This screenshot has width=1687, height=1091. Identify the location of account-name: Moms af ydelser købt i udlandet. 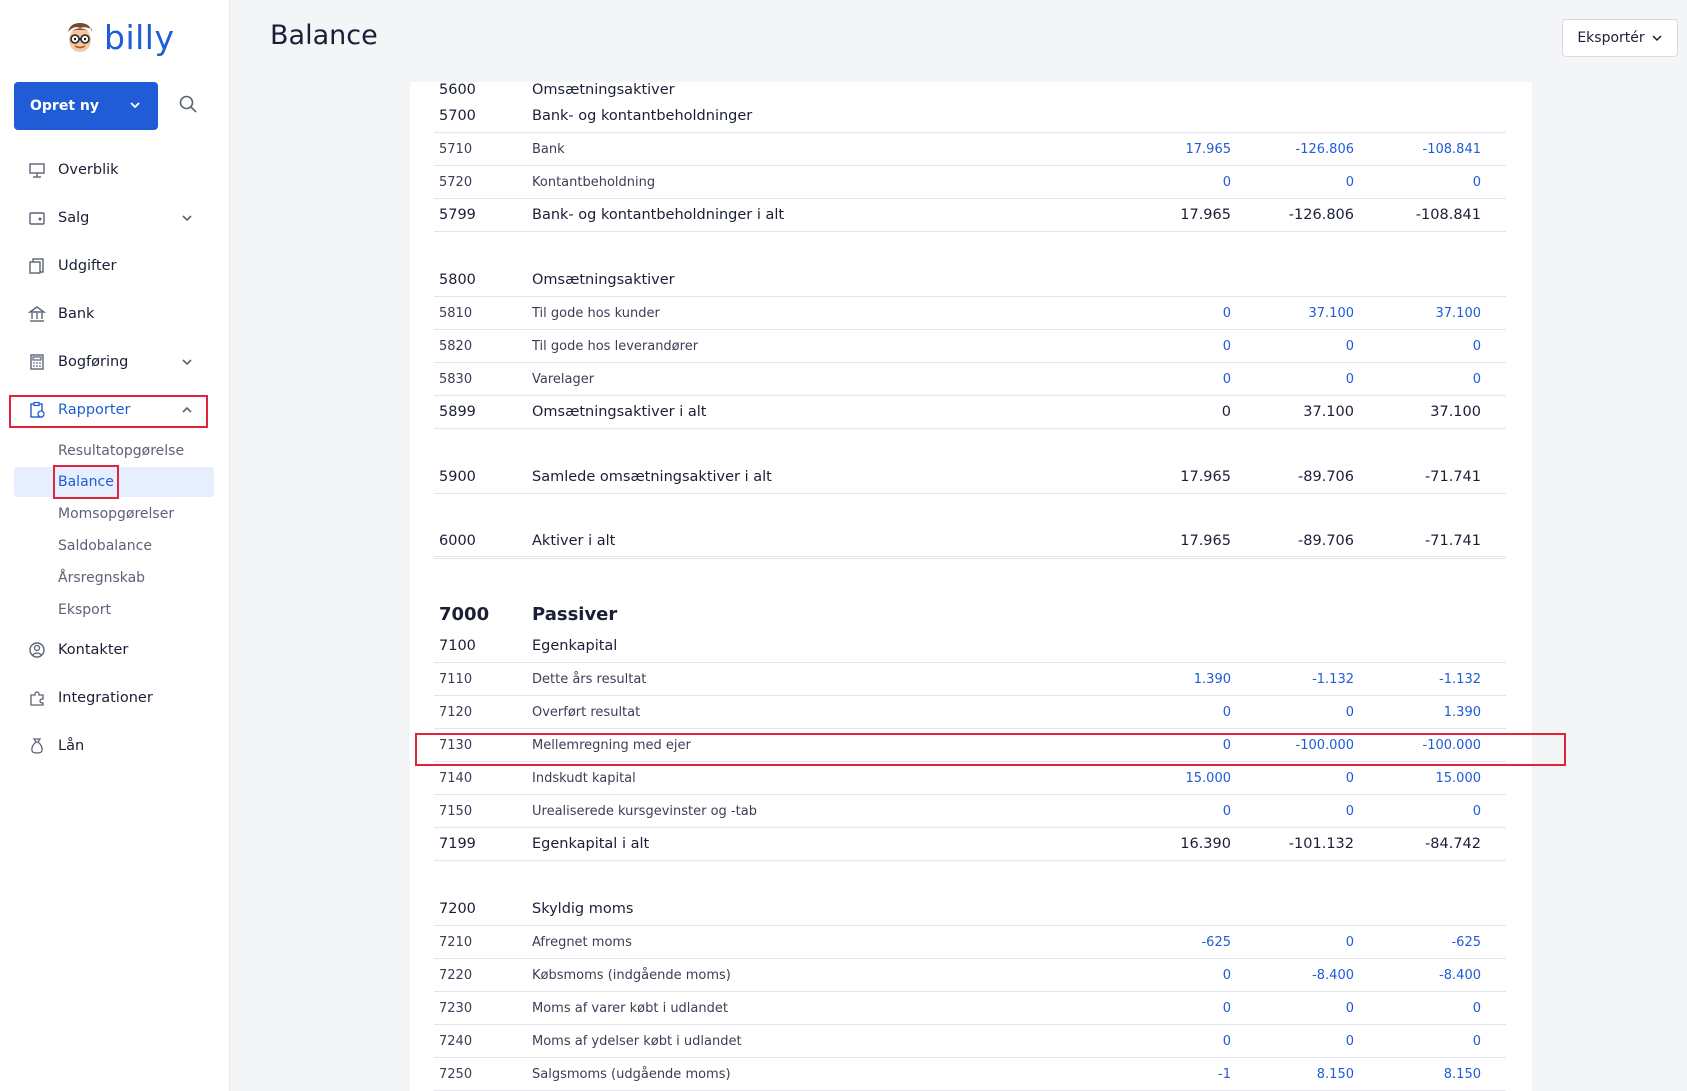
(637, 1041).